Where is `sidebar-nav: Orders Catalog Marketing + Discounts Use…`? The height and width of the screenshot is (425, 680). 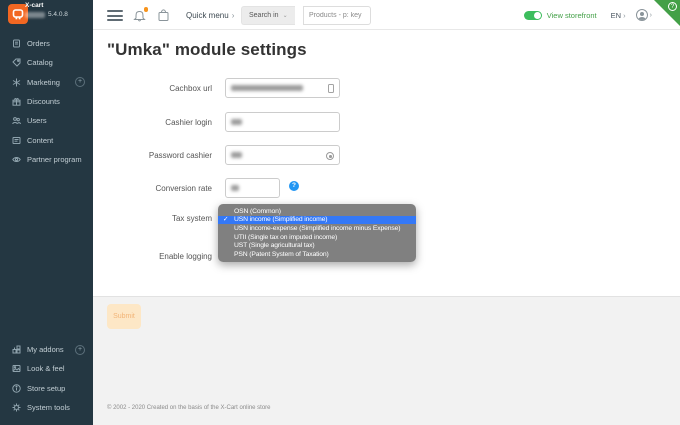 sidebar-nav: Orders Catalog Marketing + Discounts Use… is located at coordinates (46, 101).